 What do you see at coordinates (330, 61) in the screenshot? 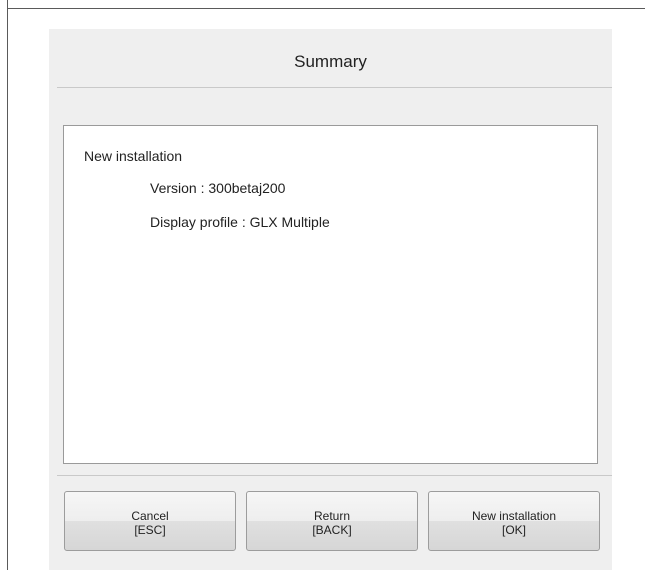
I see `dialog-title: Summary` at bounding box center [330, 61].